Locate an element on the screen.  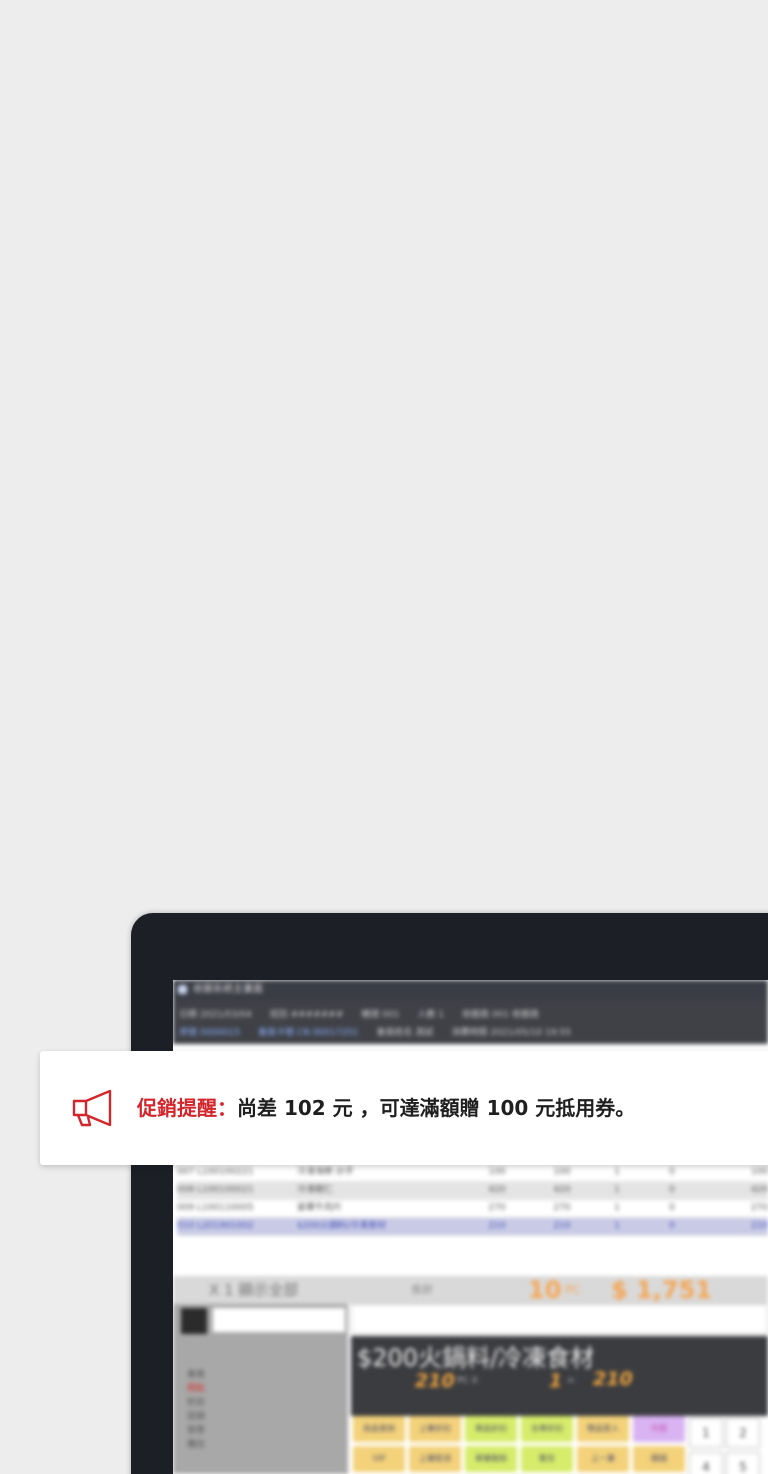
cell-name: 冷凍海鮮 炒手 is located at coordinates (325, 1172).